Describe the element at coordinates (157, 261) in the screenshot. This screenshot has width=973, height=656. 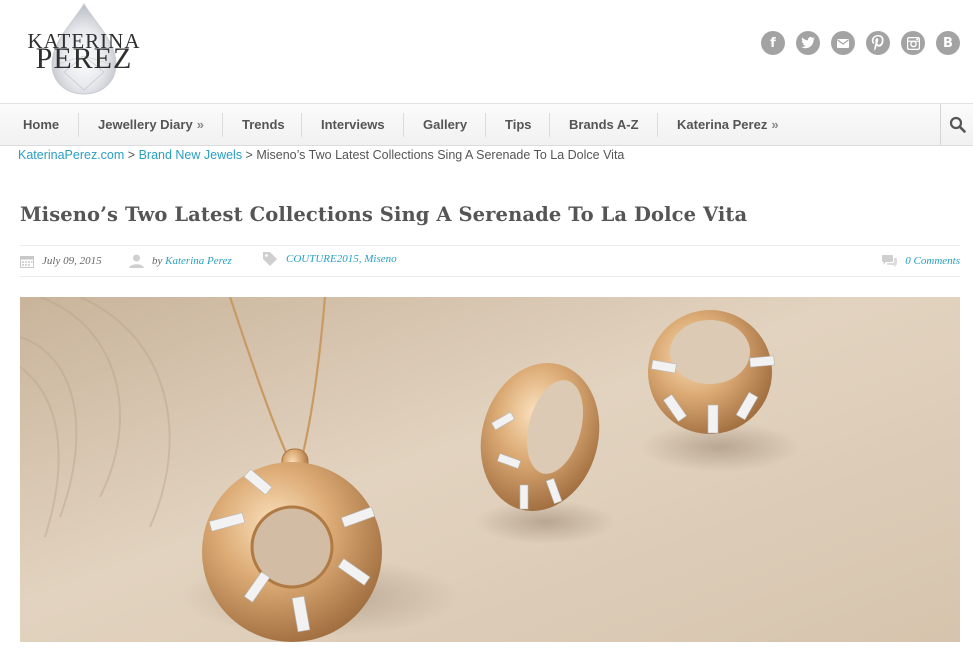
I see `post-author-prefix: by` at that location.